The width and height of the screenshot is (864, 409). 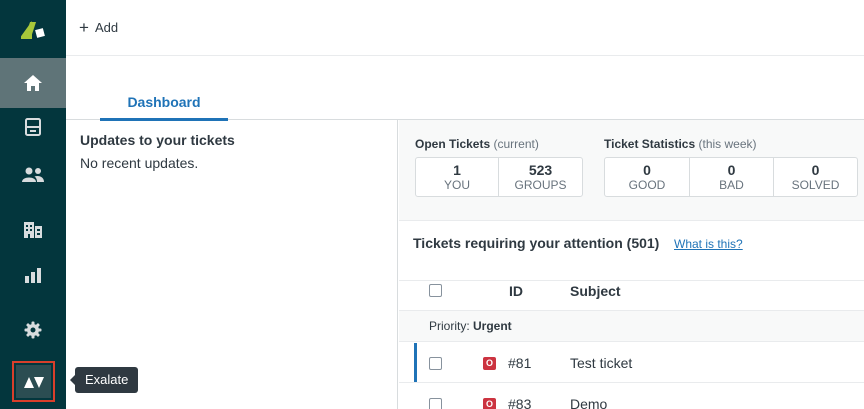 I want to click on stat-bad: 0 BAD, so click(x=732, y=177).